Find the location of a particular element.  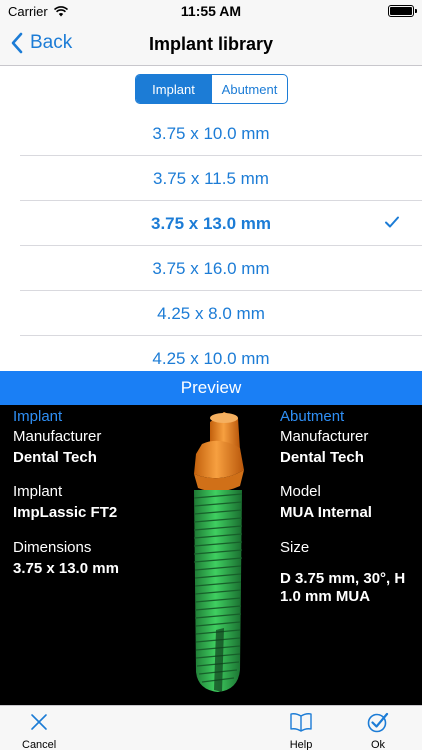

segment-area: Implant Abutment is located at coordinates (211, 89).